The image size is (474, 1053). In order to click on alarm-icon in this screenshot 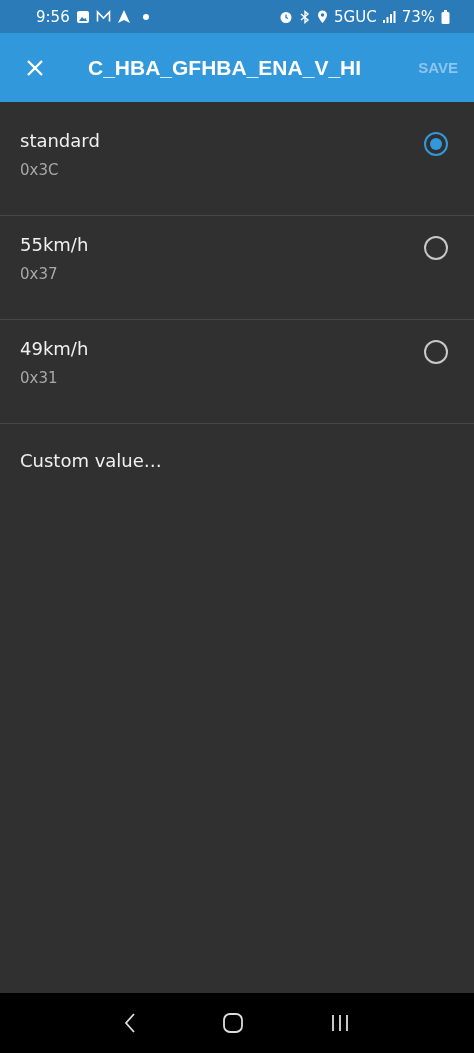, I will do `click(286, 16)`.